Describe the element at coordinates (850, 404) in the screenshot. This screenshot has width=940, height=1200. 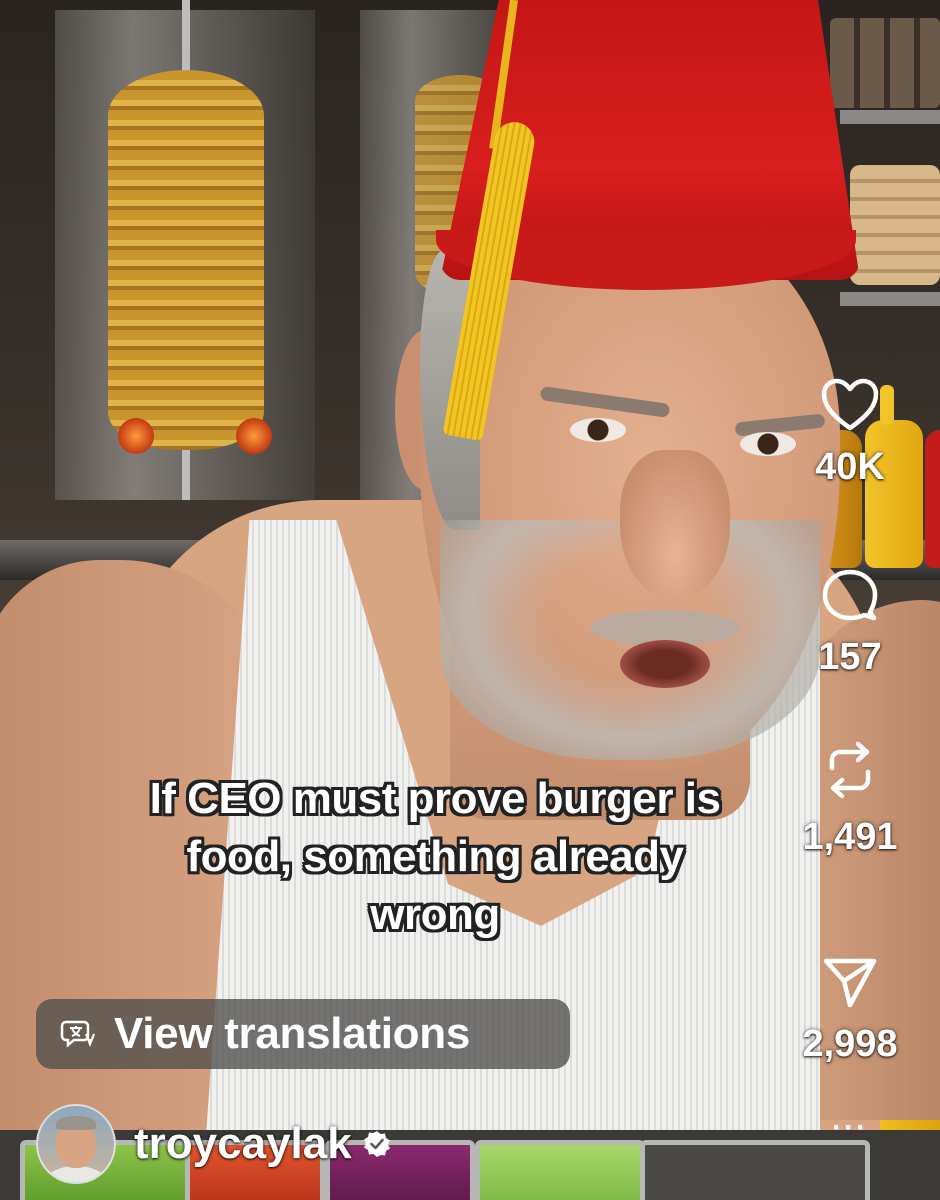
I see `heart-icon` at that location.